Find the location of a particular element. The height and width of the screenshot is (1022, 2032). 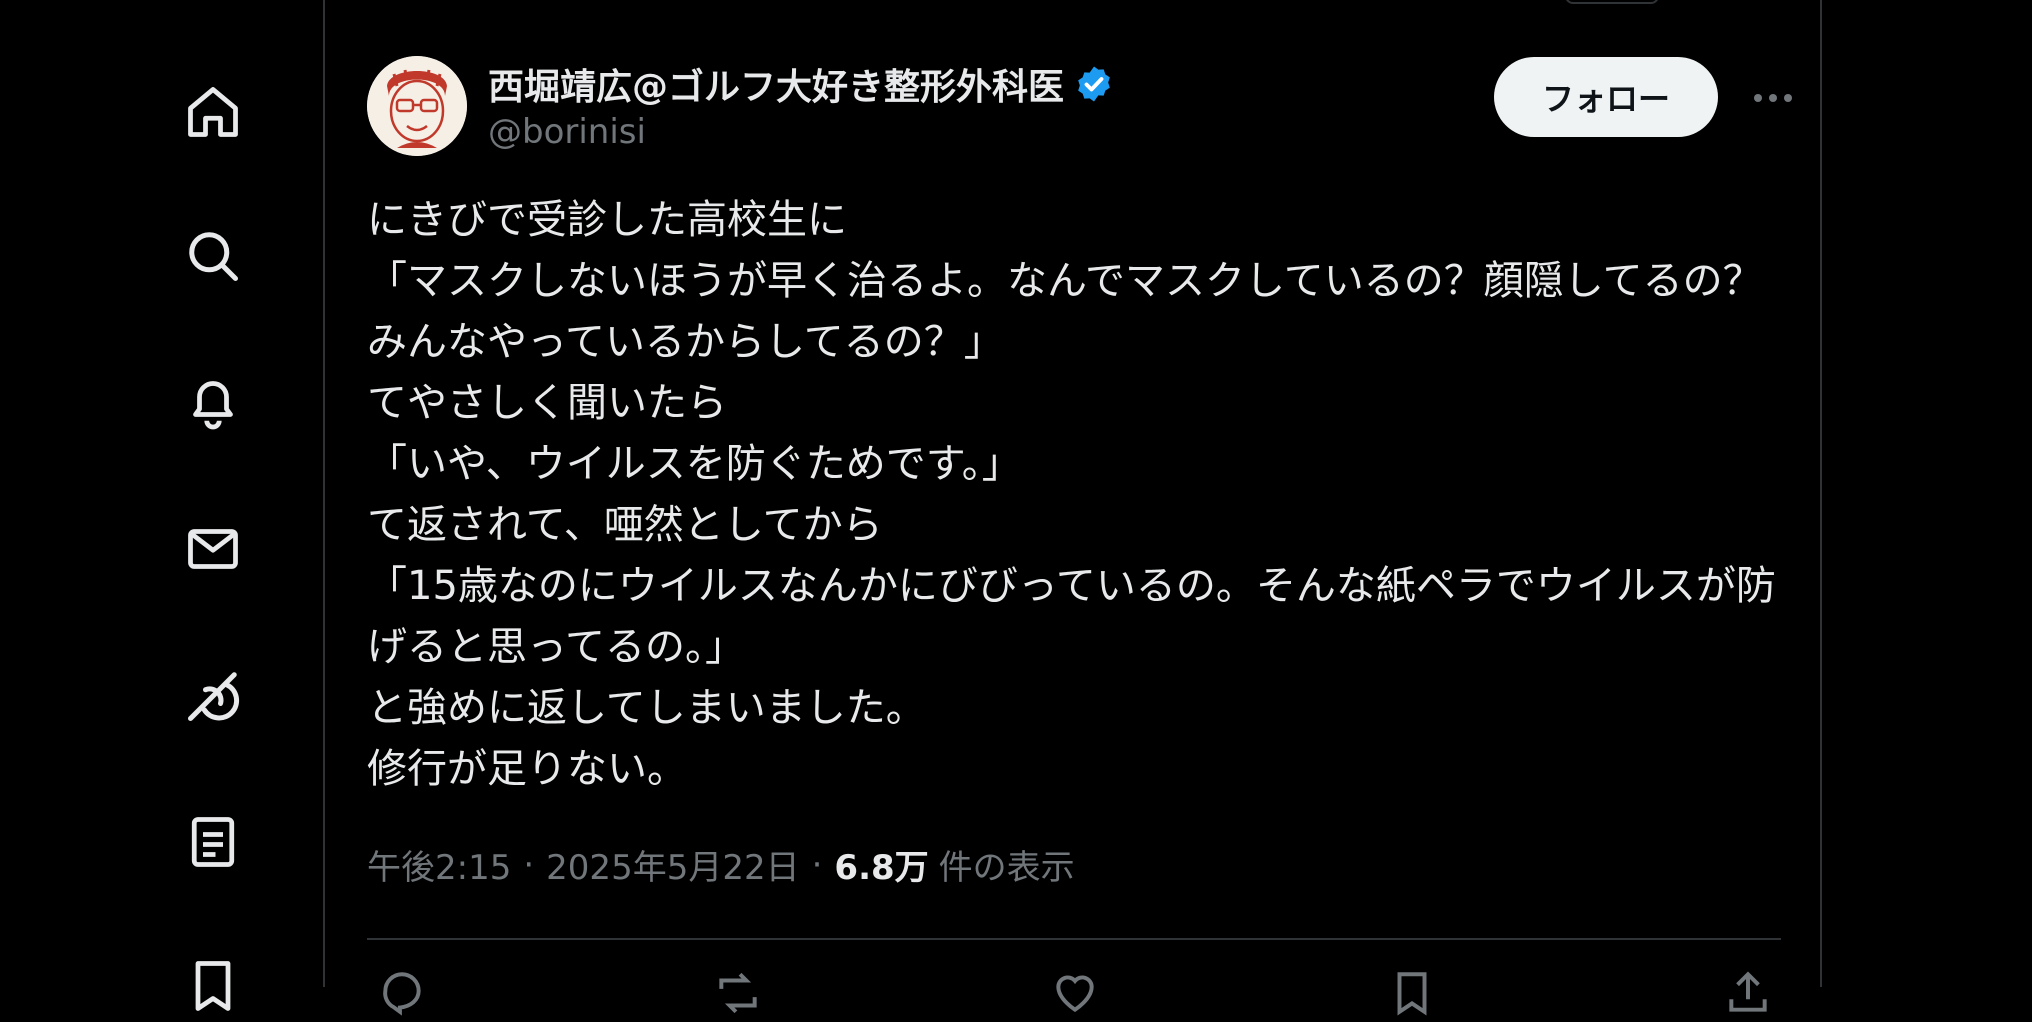

avatar is located at coordinates (417, 106).